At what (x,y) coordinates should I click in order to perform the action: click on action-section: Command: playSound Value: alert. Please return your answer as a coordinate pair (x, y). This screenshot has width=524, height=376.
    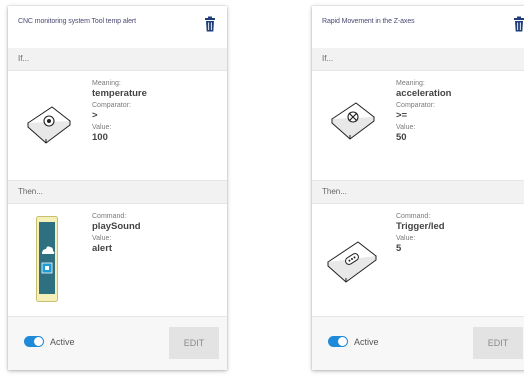
    Looking at the image, I should click on (117, 260).